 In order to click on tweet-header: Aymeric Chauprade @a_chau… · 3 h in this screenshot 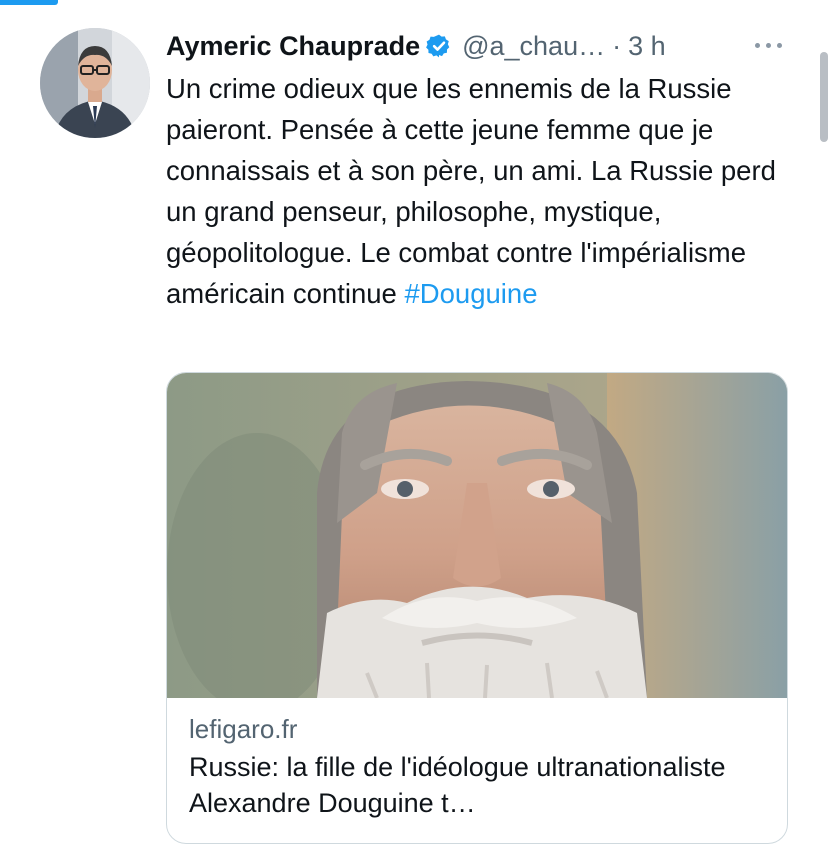, I will do `click(475, 46)`.